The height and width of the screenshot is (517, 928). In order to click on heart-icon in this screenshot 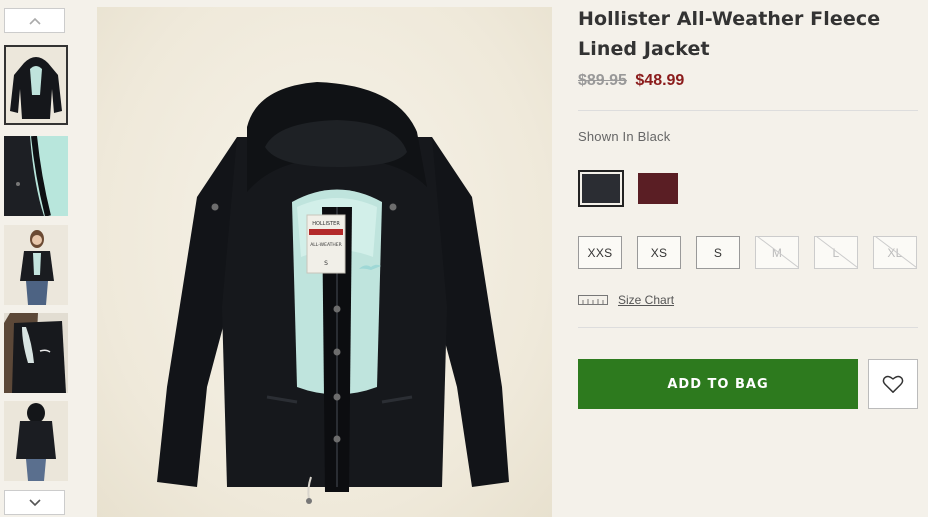, I will do `click(893, 384)`.